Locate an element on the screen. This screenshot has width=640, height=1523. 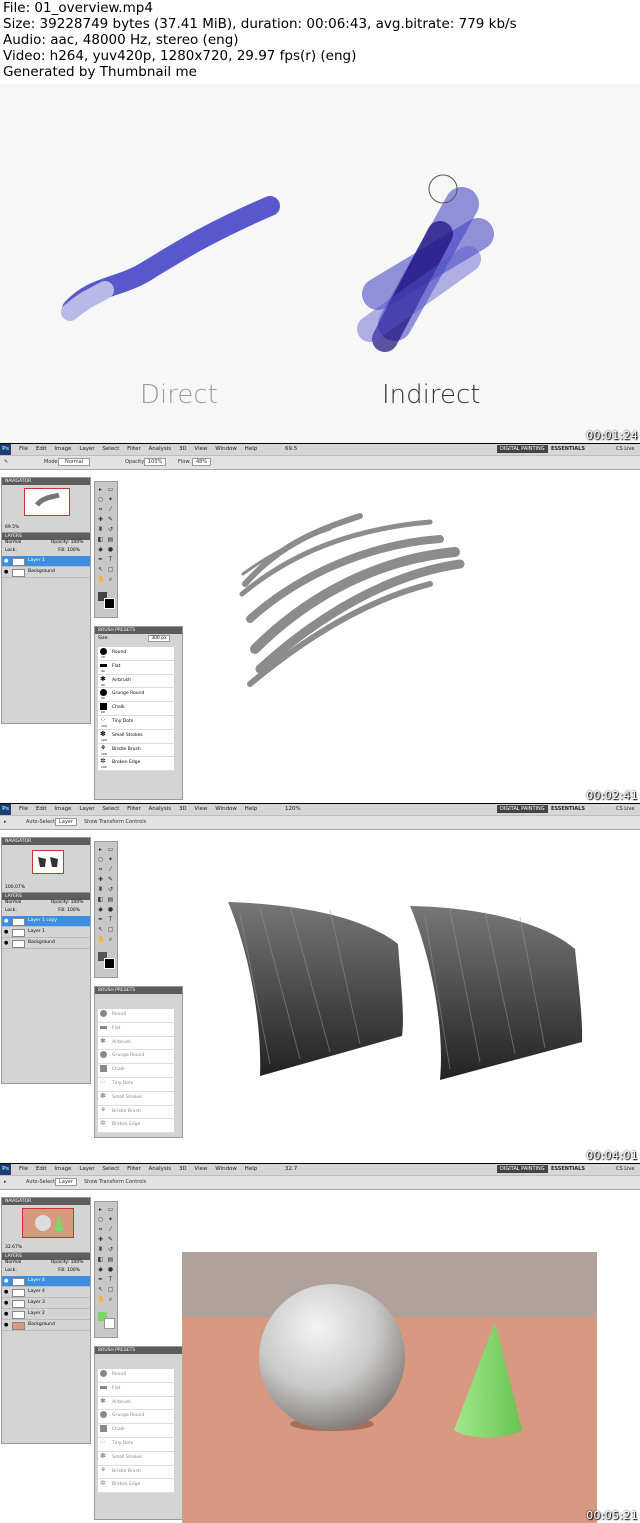
gradient-tool-icon: ▤ is located at coordinates (110, 1259).